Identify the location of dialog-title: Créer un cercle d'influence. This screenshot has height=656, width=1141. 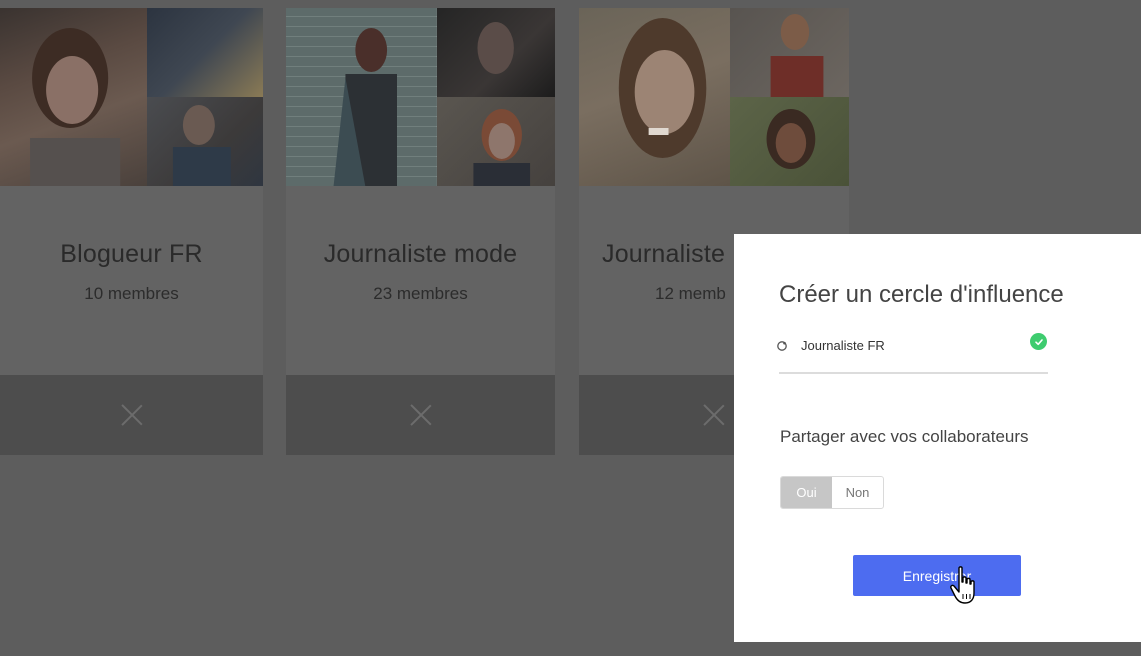
(921, 294).